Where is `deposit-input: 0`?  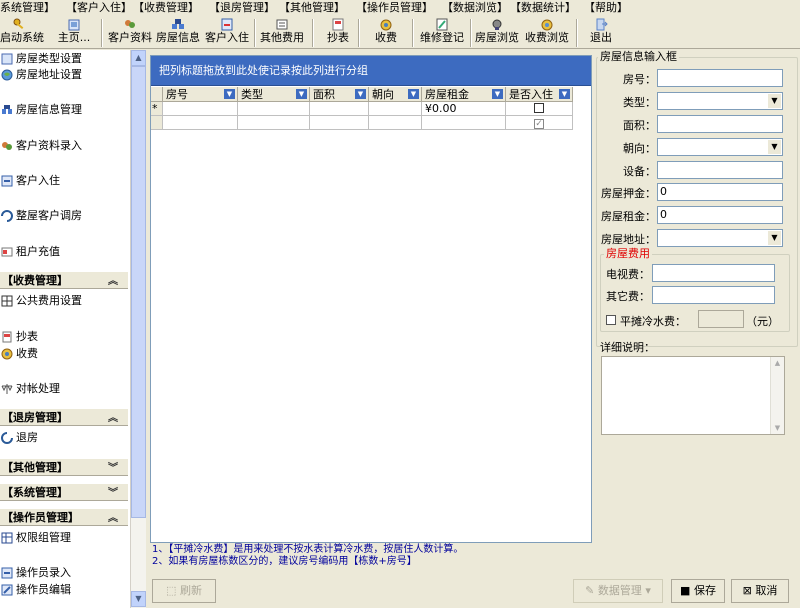
deposit-input: 0 is located at coordinates (720, 192).